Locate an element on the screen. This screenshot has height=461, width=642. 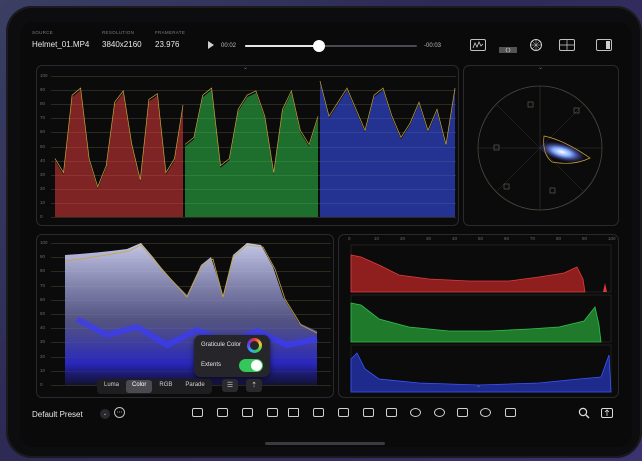
source-label: SOURCE is located at coordinates (43, 32).